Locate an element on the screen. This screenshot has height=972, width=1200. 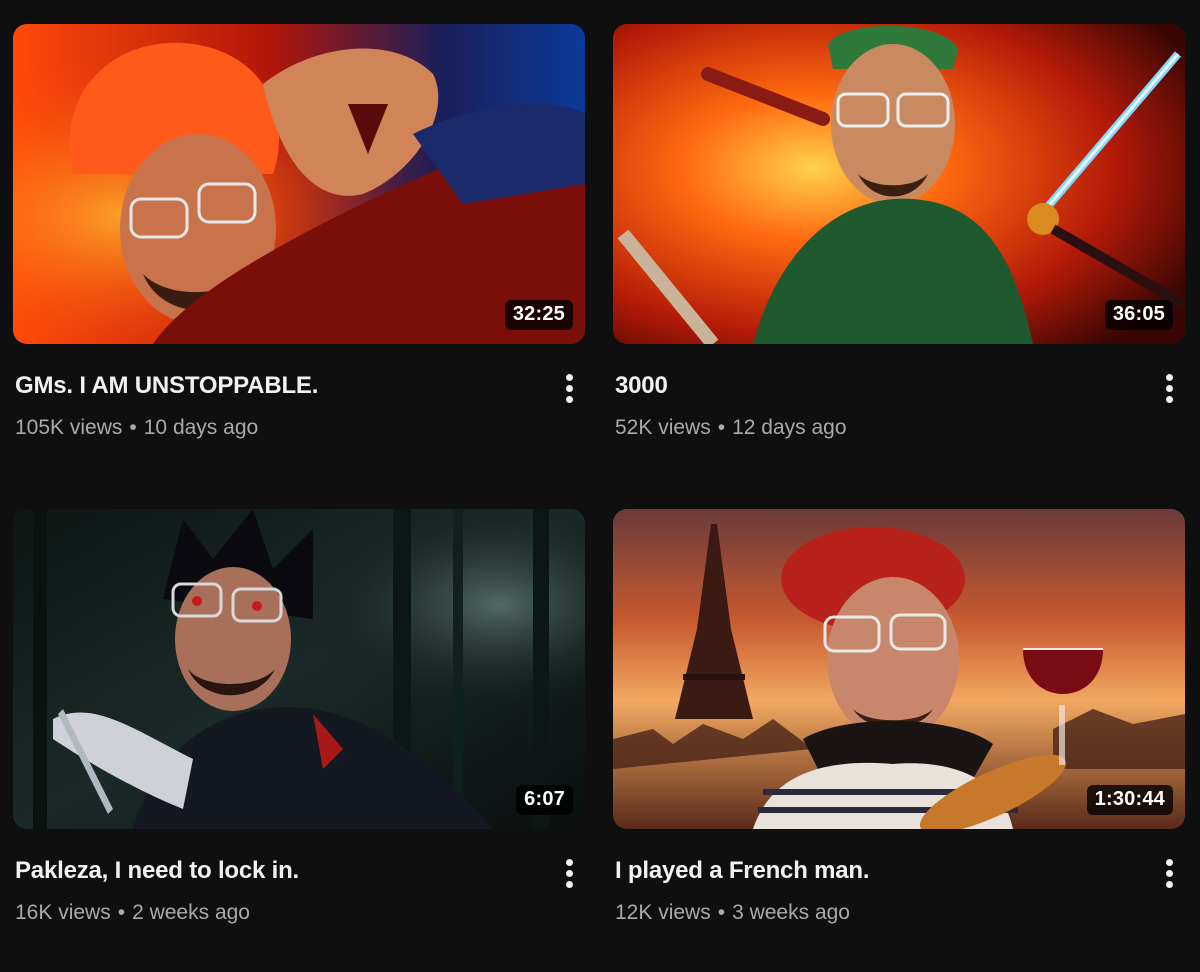
video-duration: 6:07 is located at coordinates (544, 800).